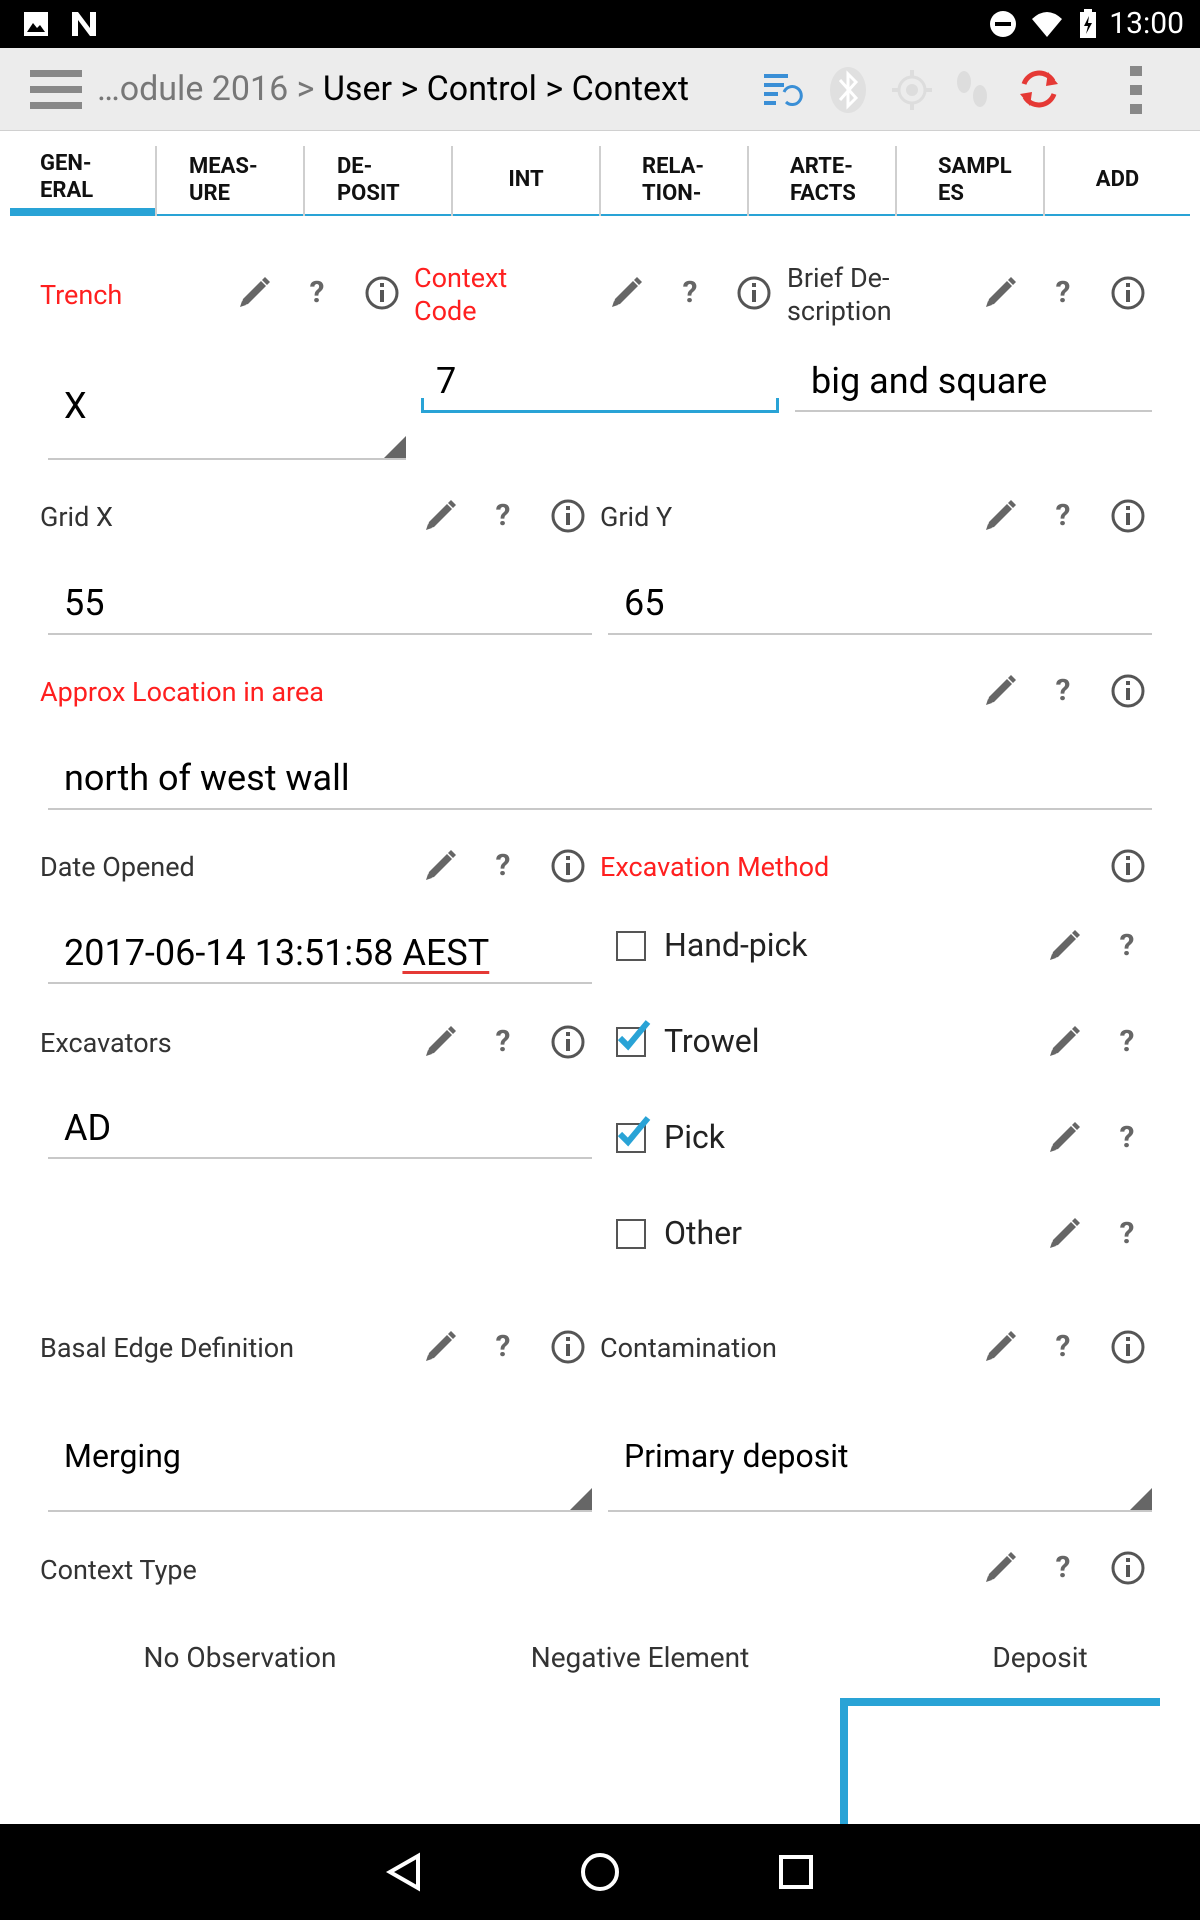 Image resolution: width=1200 pixels, height=1920 pixels. What do you see at coordinates (715, 867) in the screenshot?
I see `excavation-method-label: Excavation Method` at bounding box center [715, 867].